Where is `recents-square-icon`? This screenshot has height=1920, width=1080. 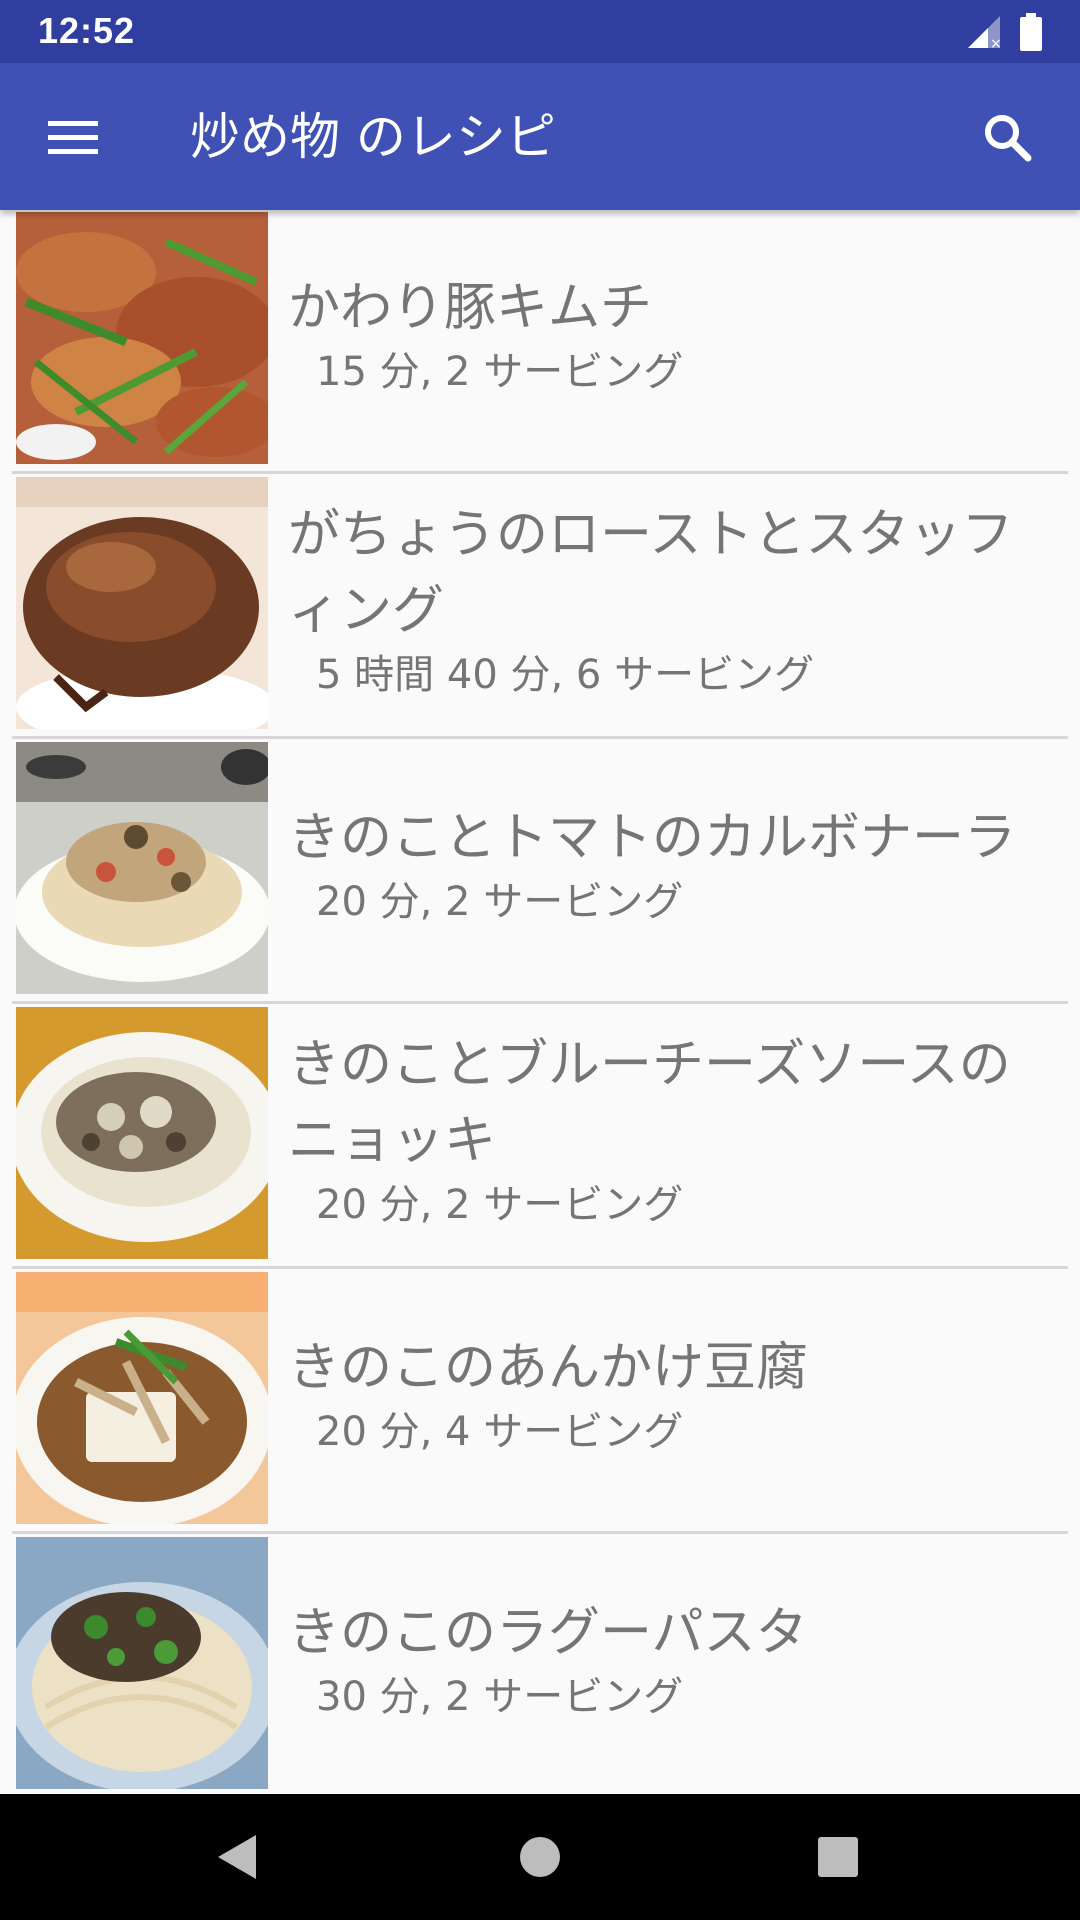 recents-square-icon is located at coordinates (838, 1857).